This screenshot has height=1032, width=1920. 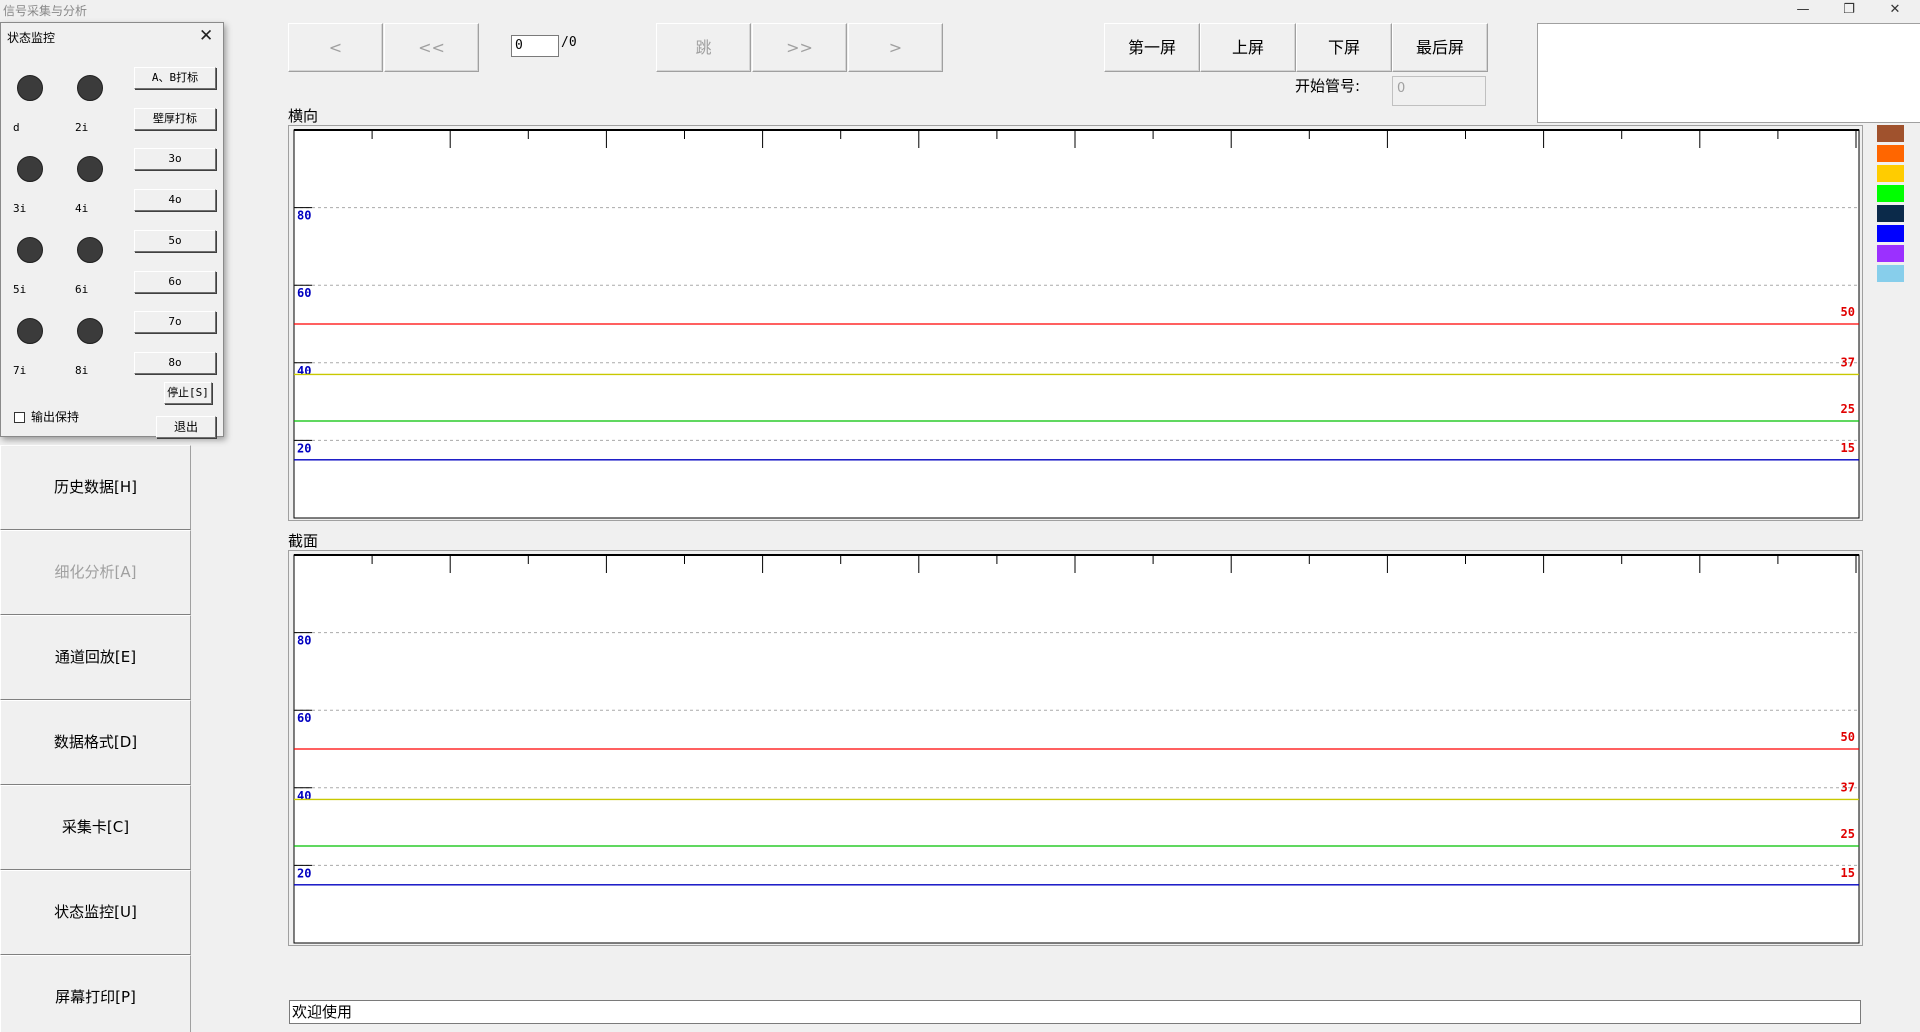 I want to click on app-title: 信号采集与分析, so click(x=45, y=11).